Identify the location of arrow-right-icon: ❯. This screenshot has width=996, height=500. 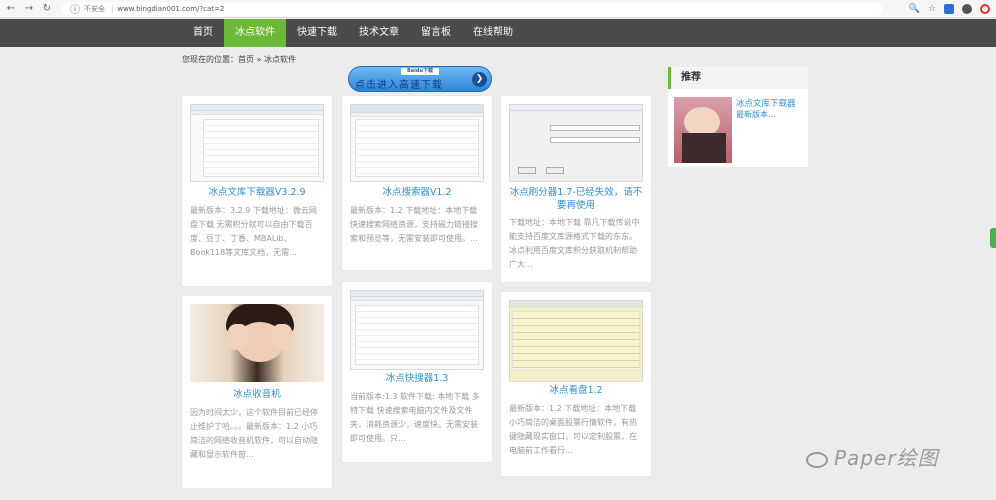
(479, 79).